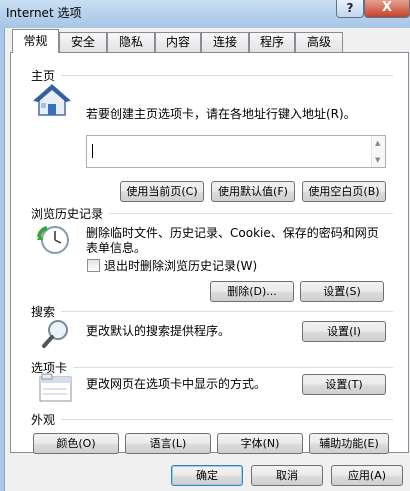 Image resolution: width=410 pixels, height=491 pixels. I want to click on history-description-line1: 删除临时文件、历史记录、Cookie、保存的密码和网页, so click(232, 233).